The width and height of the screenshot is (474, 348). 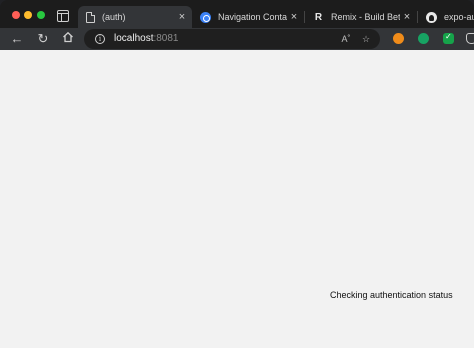 I want to click on orange-extension-icon, so click(x=398, y=38).